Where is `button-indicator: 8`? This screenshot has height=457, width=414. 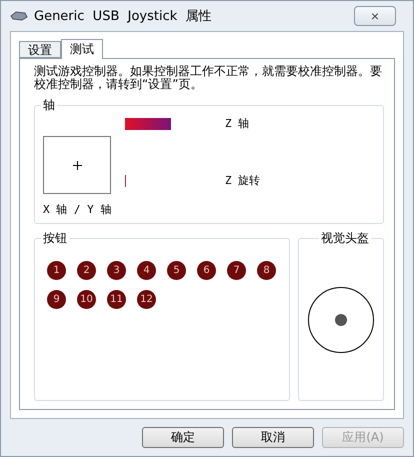 button-indicator: 8 is located at coordinates (266, 270).